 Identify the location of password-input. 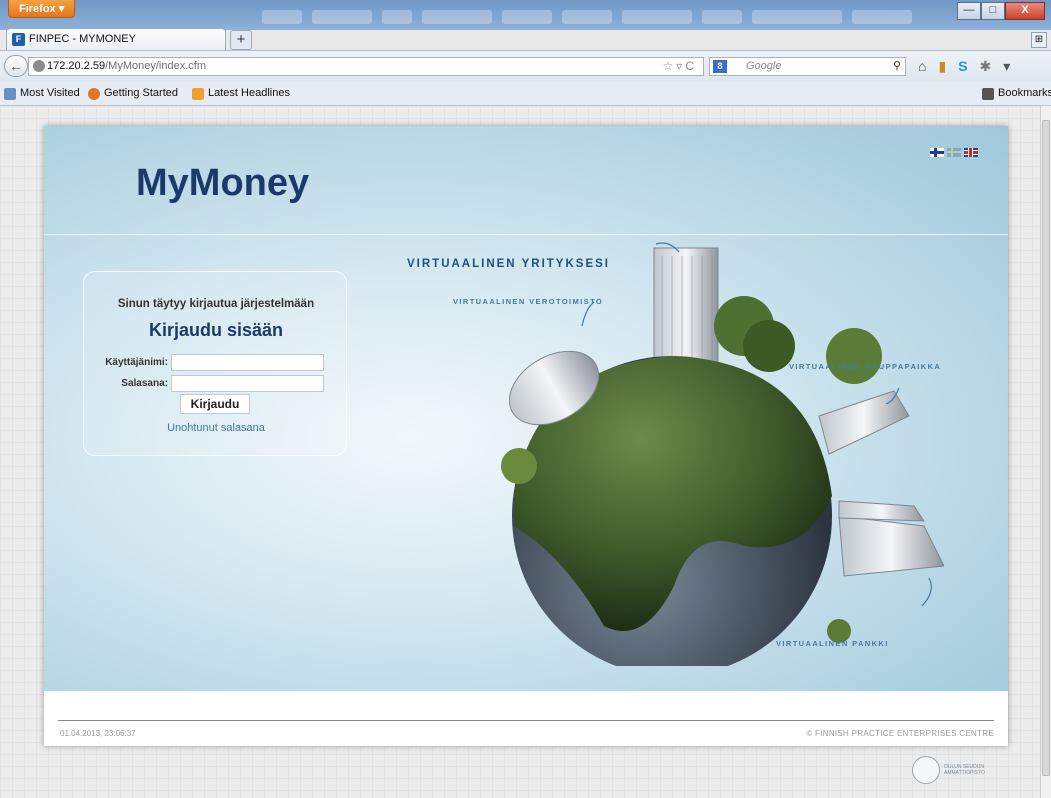
(247, 383).